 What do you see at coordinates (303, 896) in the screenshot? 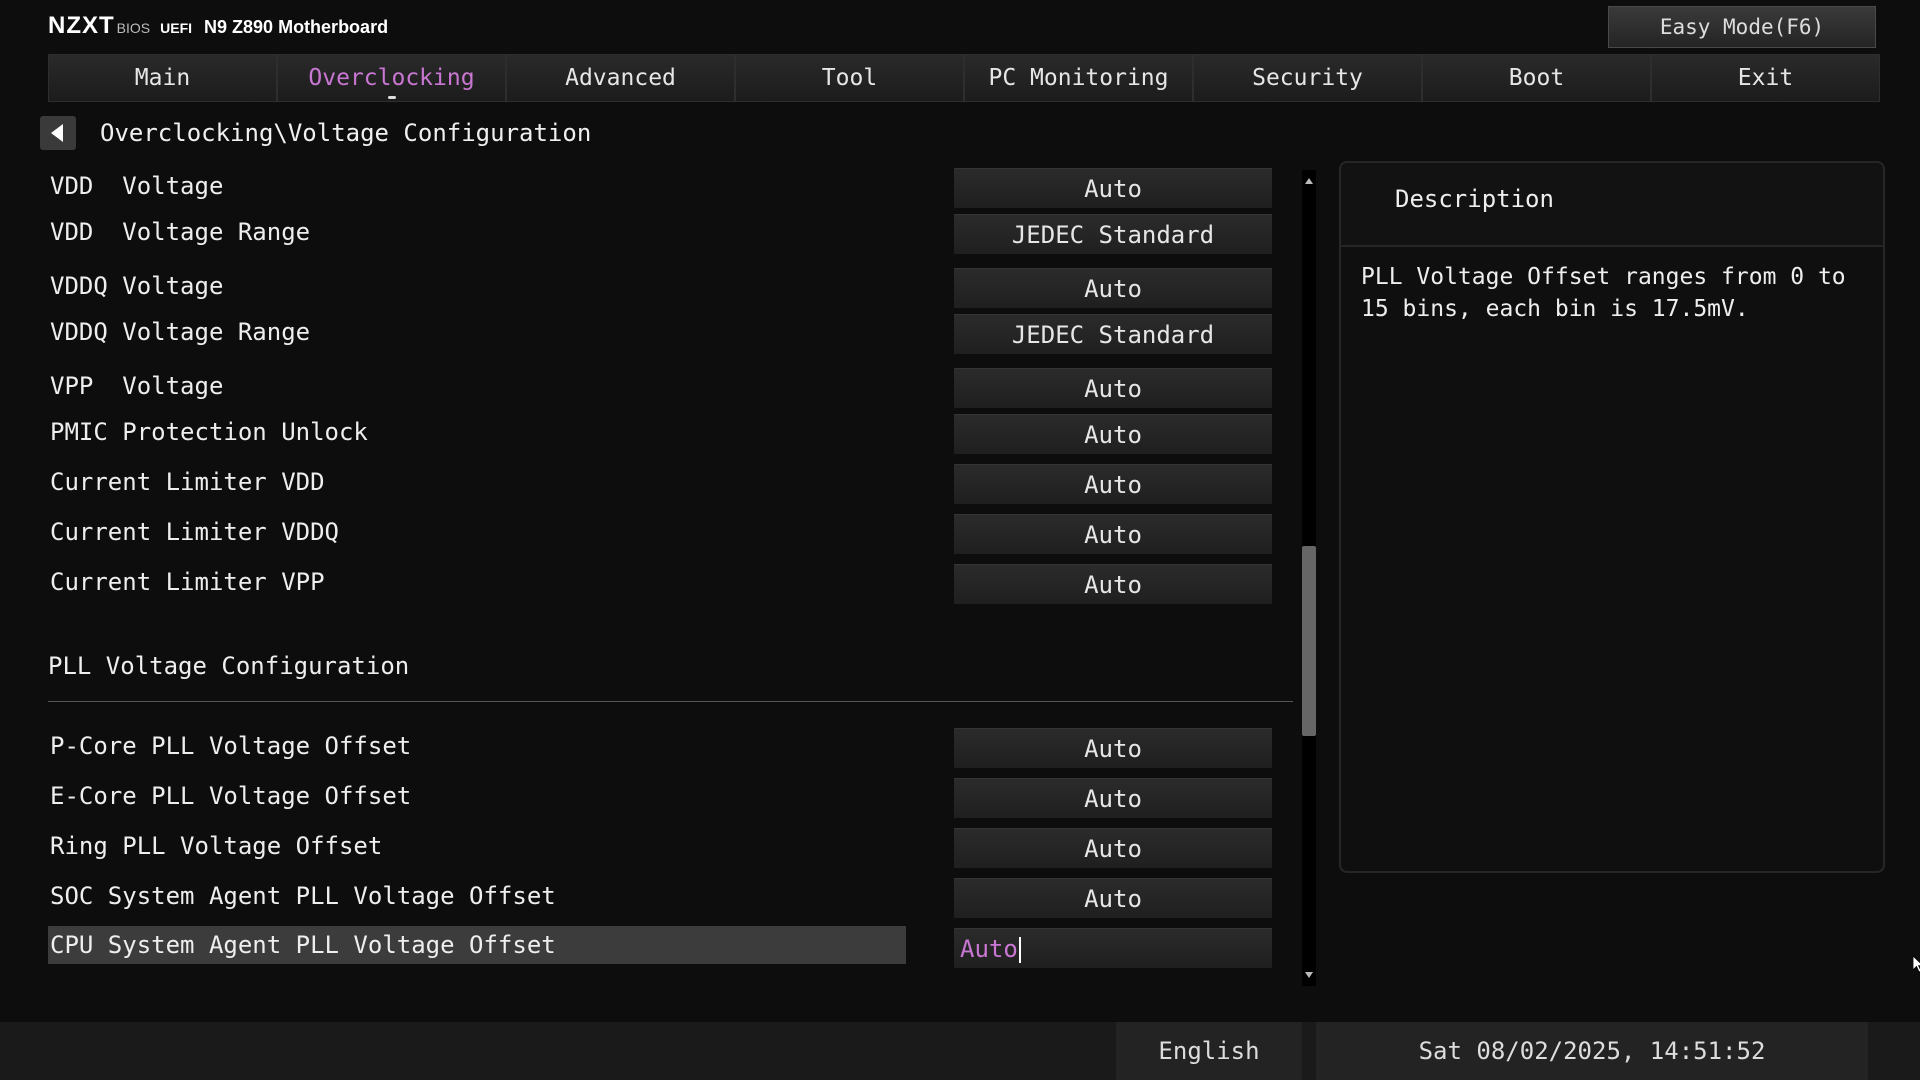
I see `setting-label: SOC System Agent PLL Voltage Offset` at bounding box center [303, 896].